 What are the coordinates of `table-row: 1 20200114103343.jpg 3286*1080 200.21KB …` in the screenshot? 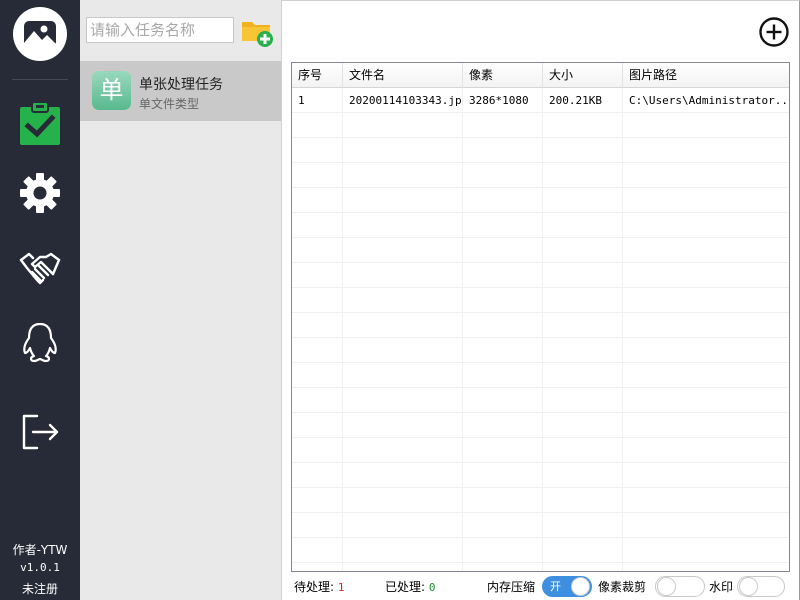 It's located at (540, 100).